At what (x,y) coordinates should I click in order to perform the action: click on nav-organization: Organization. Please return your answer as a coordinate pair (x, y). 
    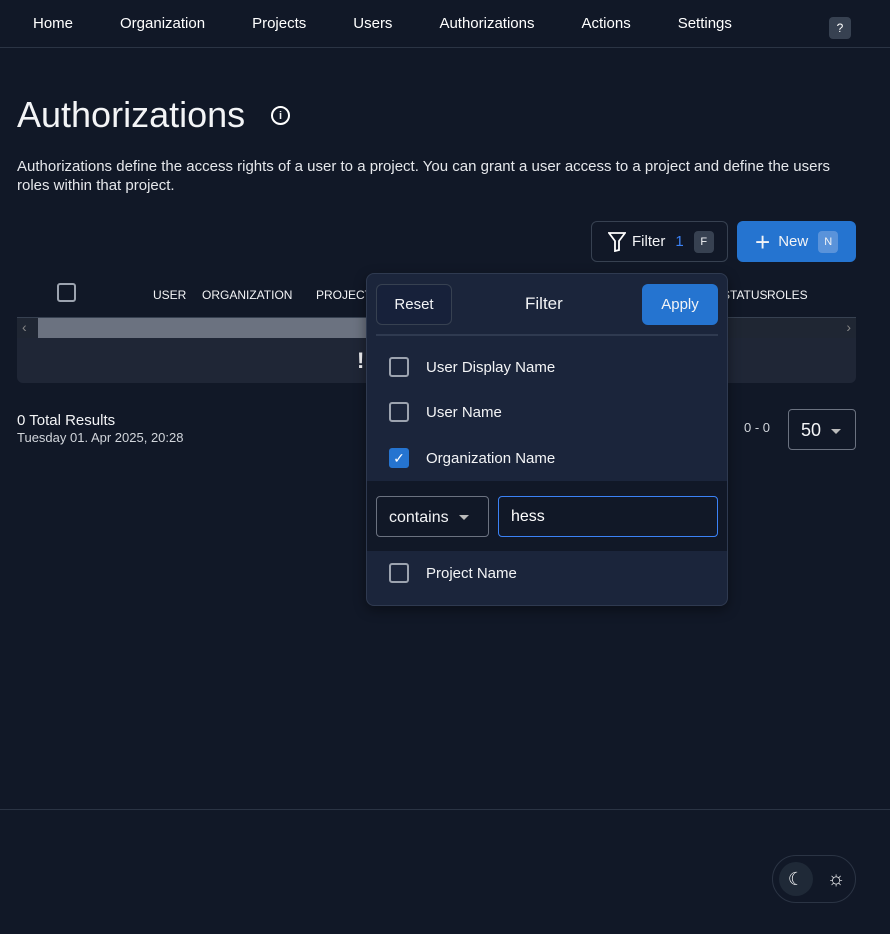
    Looking at the image, I should click on (162, 23).